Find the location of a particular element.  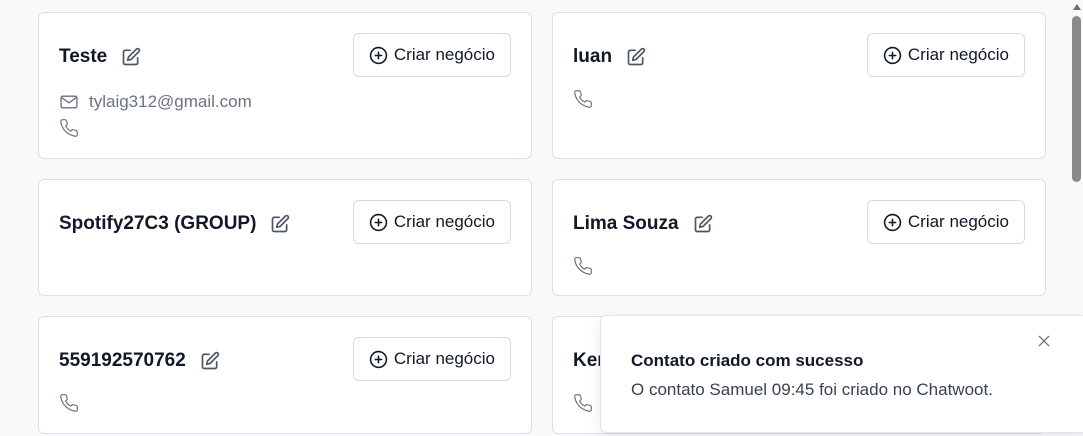

scroll-up-arrow is located at coordinates (1077, 7).